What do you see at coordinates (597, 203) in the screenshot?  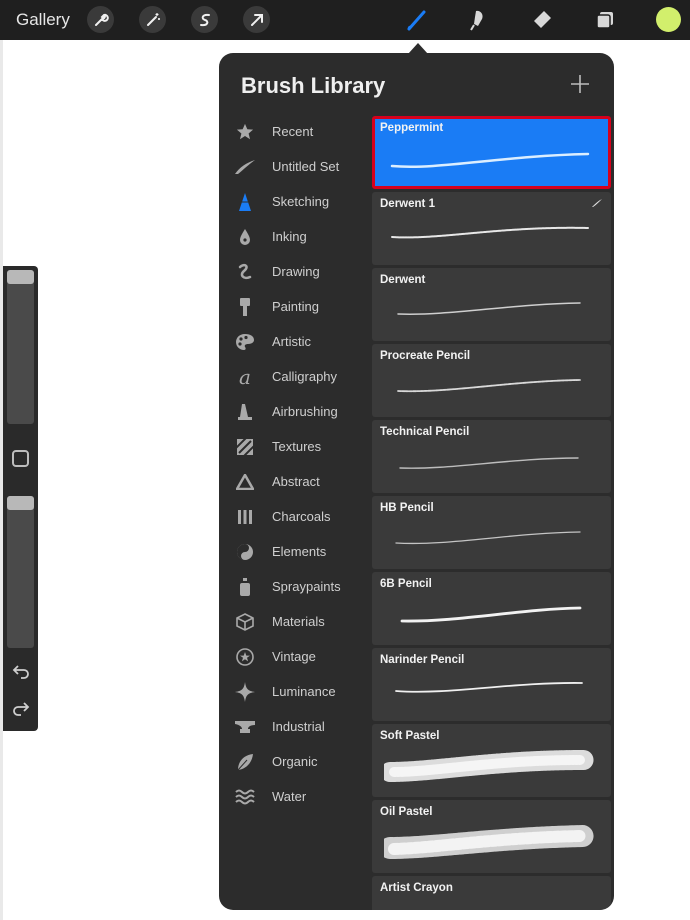 I see `imported-stroke-icon` at bounding box center [597, 203].